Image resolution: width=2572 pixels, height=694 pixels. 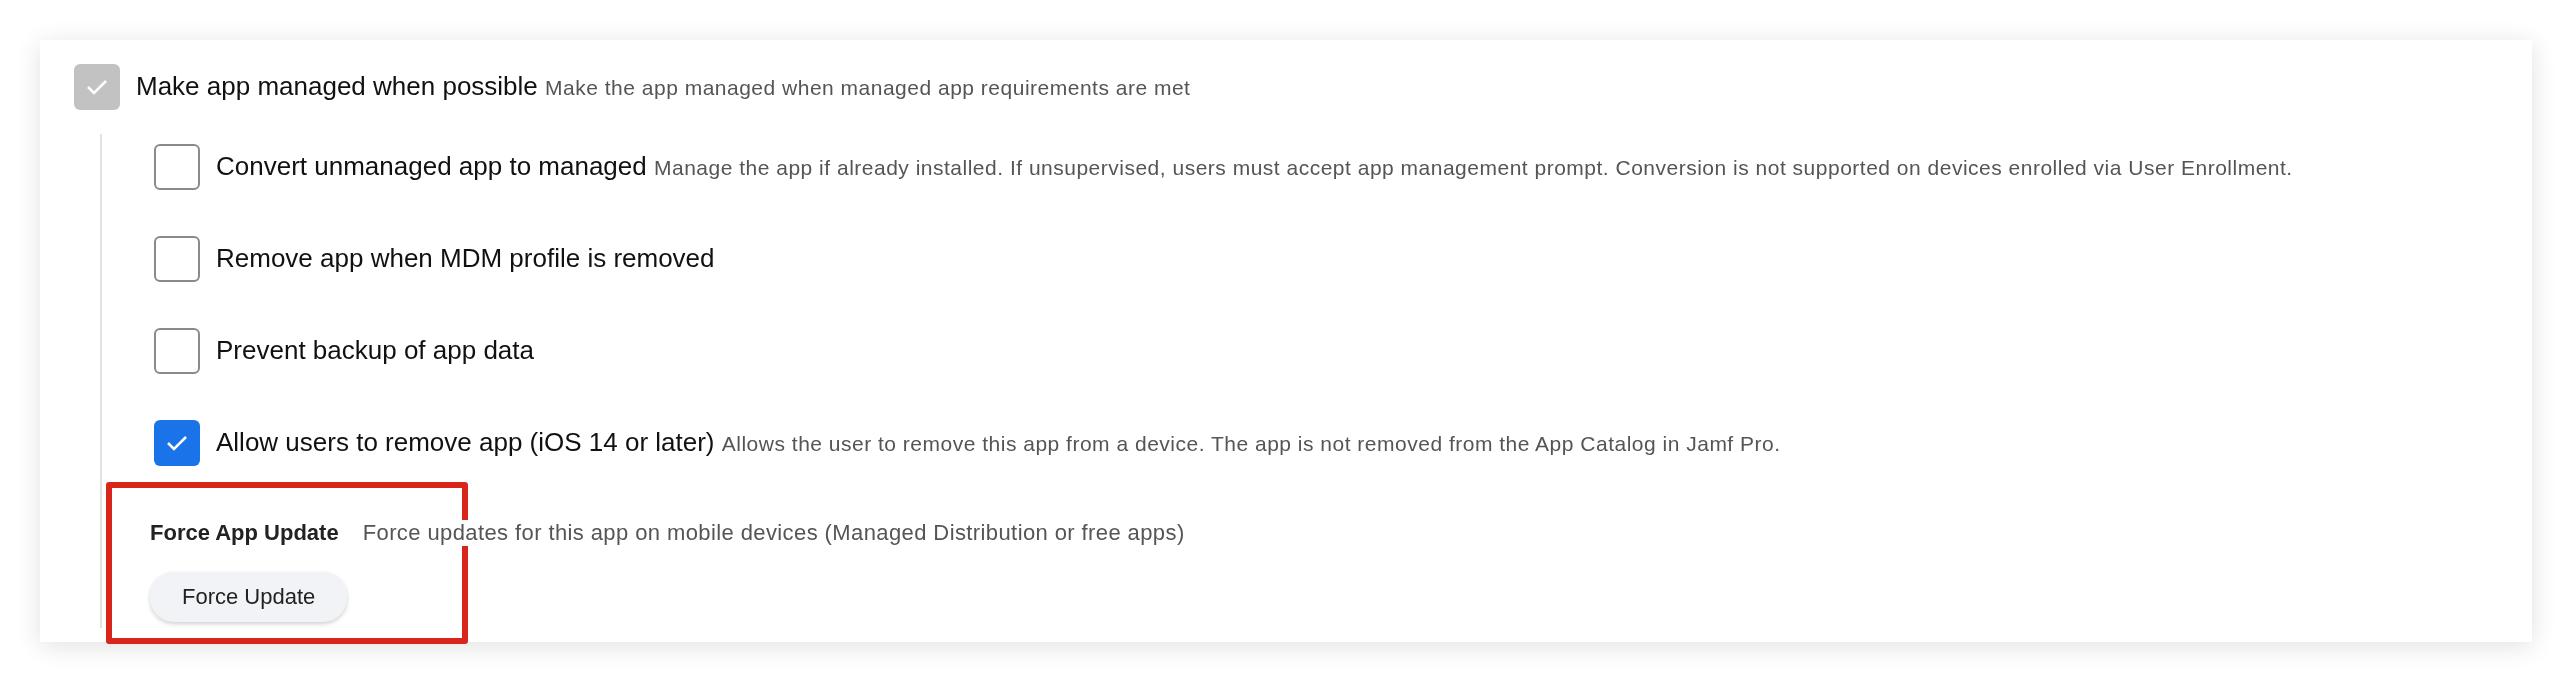 What do you see at coordinates (998, 442) in the screenshot?
I see `option-text: Allow users to remove app (iOS 14 or later) Allows the user to remove this app from a device. The app is not removed from the App Catalog in Jamf Pro.` at bounding box center [998, 442].